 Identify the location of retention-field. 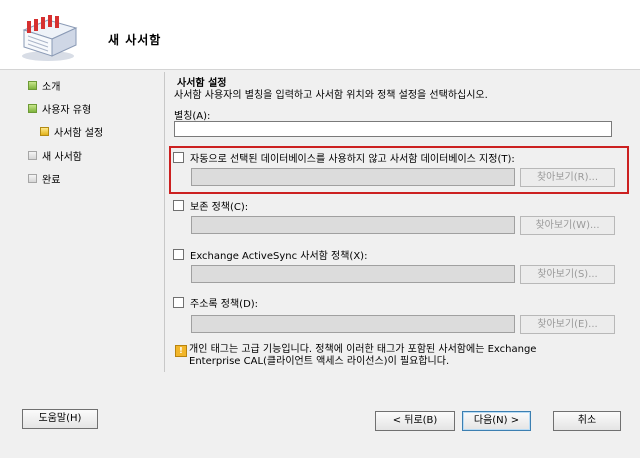
(353, 225).